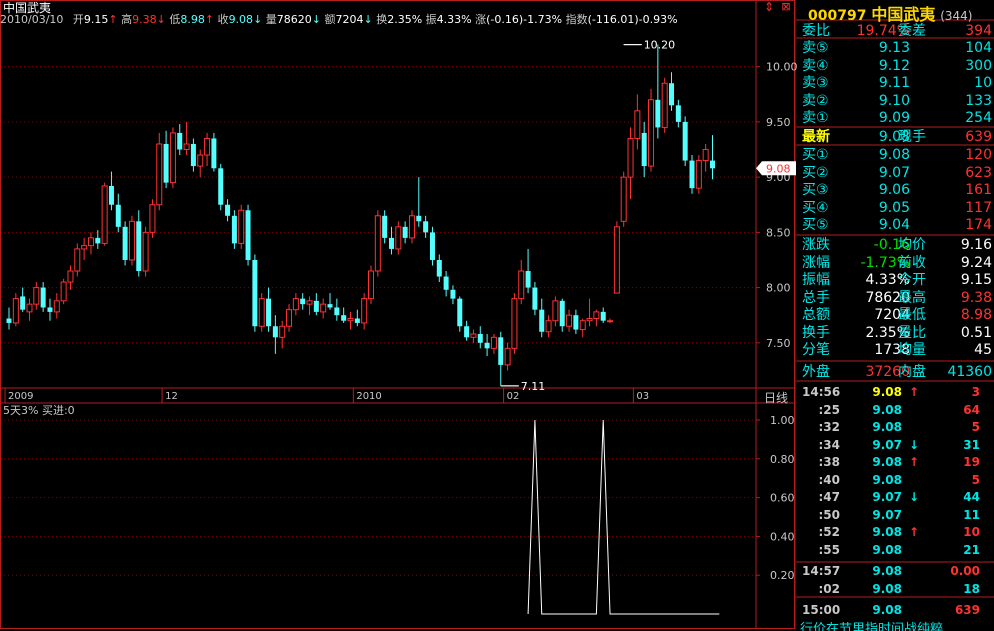  Describe the element at coordinates (258, 19) in the screenshot. I see `info-close-arrow: ↓` at that location.